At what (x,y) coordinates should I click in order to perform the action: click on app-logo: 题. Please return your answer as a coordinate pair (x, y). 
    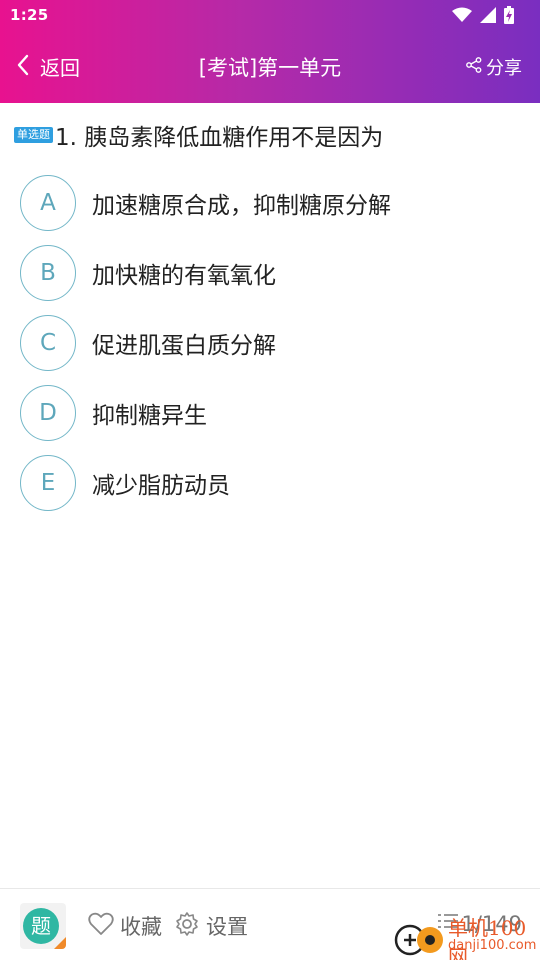
    Looking at the image, I should click on (43, 926).